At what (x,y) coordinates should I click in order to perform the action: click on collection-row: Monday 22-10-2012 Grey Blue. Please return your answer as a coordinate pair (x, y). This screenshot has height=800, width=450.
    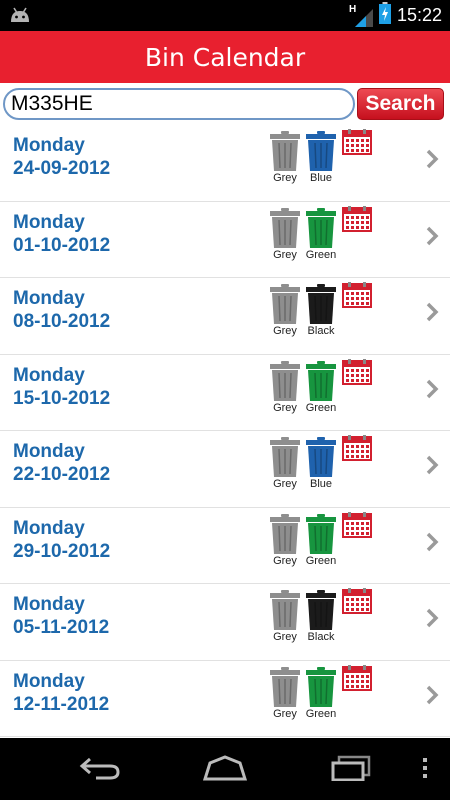
    Looking at the image, I should click on (225, 469).